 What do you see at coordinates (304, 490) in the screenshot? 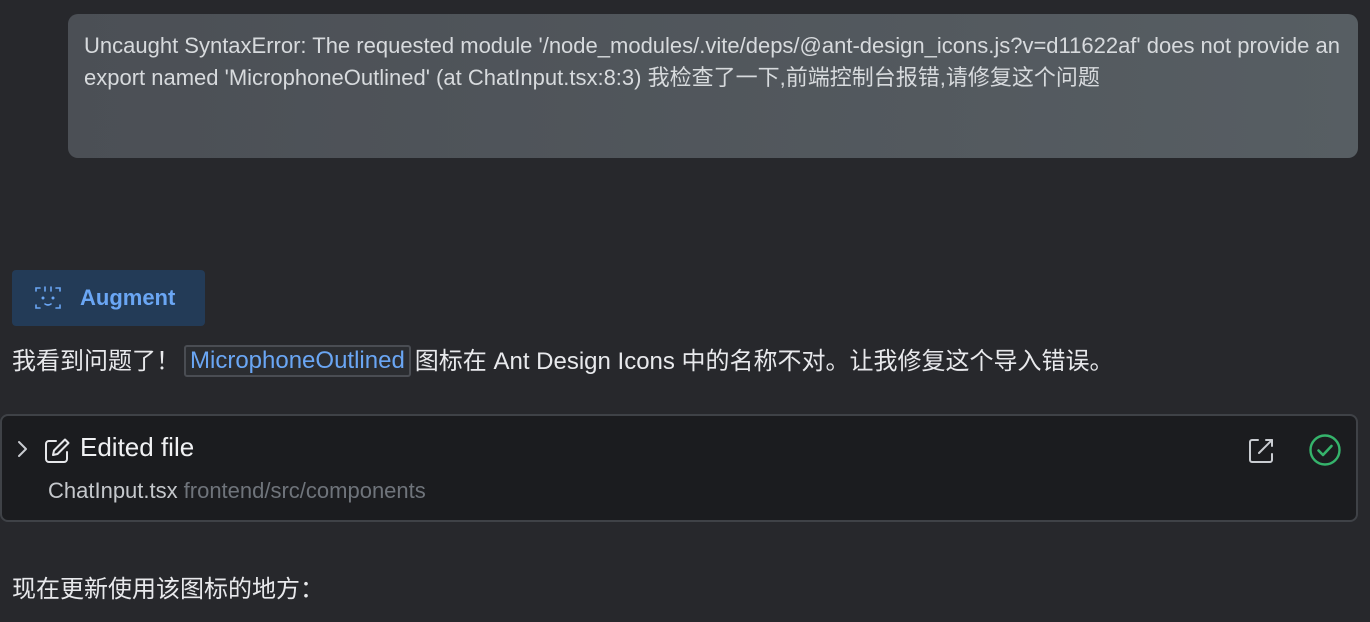
I see `file-path: frontend/src/components` at bounding box center [304, 490].